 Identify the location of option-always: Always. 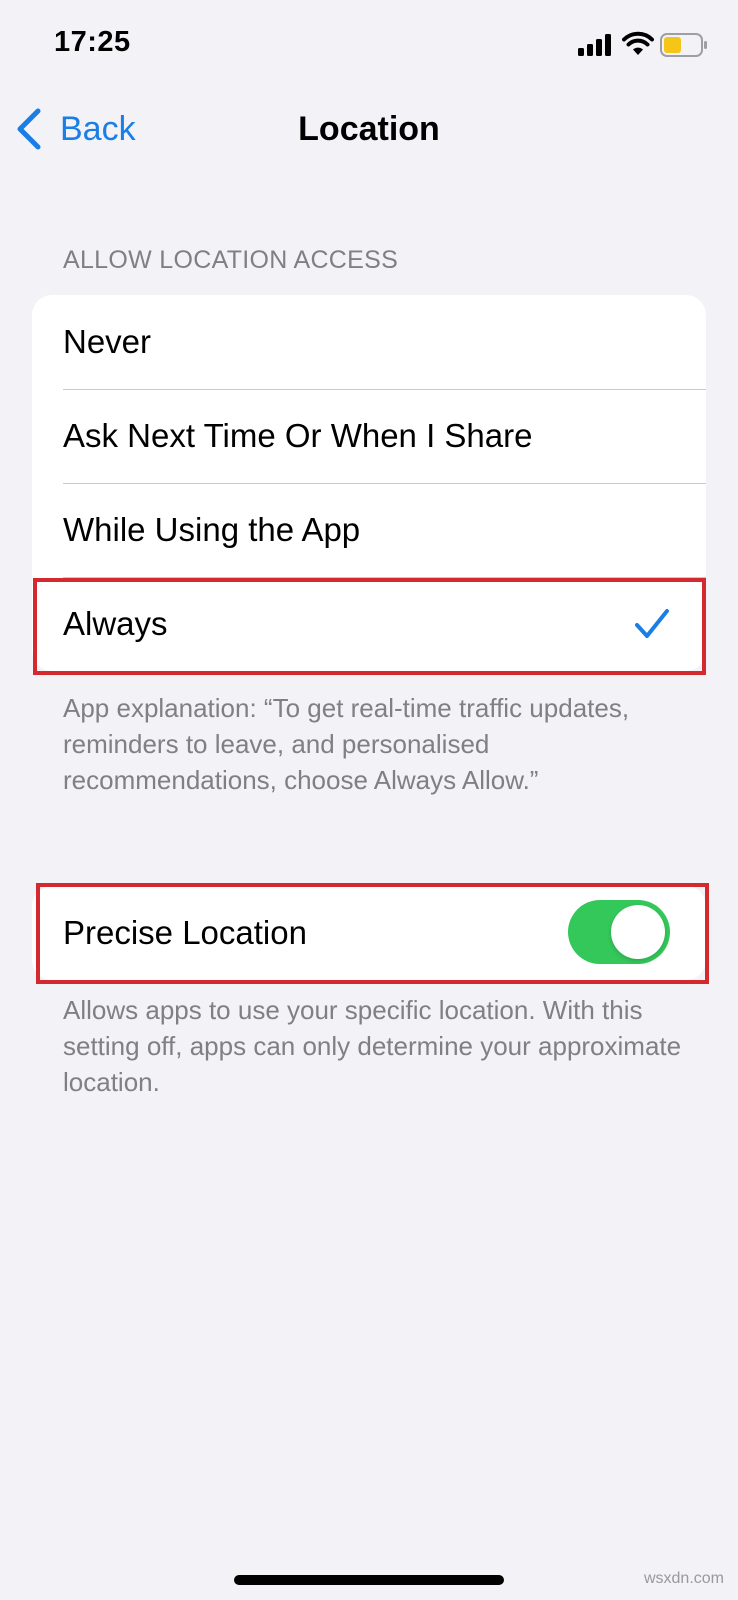
(369, 624).